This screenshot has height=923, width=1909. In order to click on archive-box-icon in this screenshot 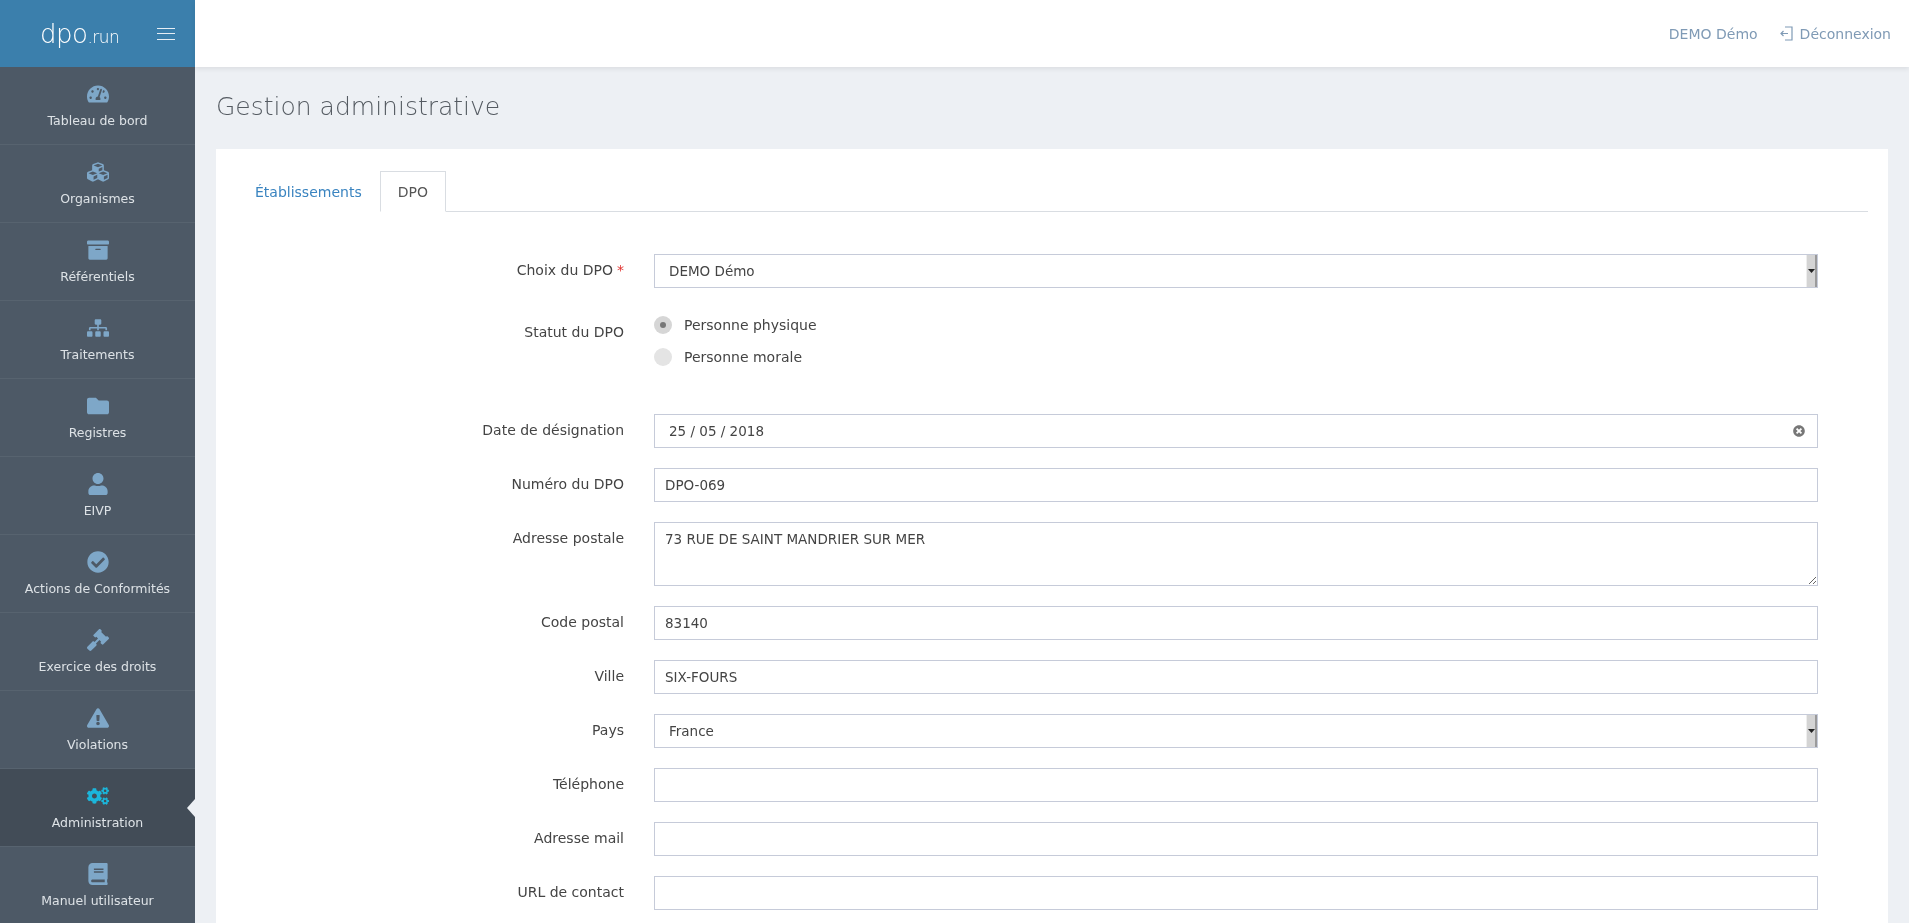, I will do `click(97, 250)`.